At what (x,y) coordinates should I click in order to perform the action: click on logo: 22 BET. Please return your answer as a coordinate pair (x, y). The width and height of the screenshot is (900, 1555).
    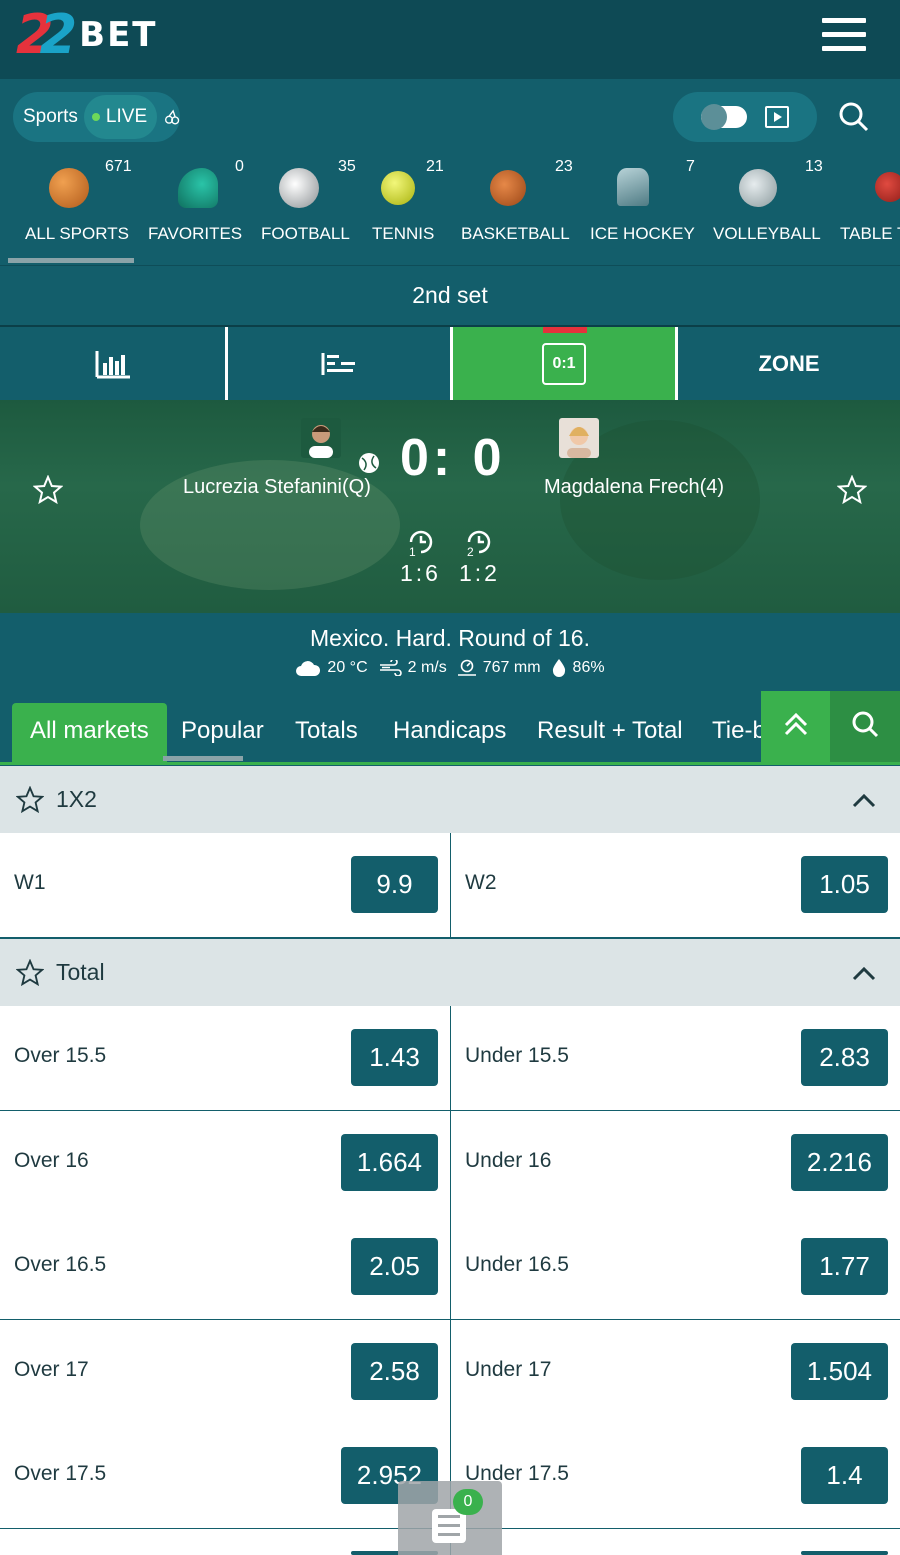
    Looking at the image, I should click on (87, 35).